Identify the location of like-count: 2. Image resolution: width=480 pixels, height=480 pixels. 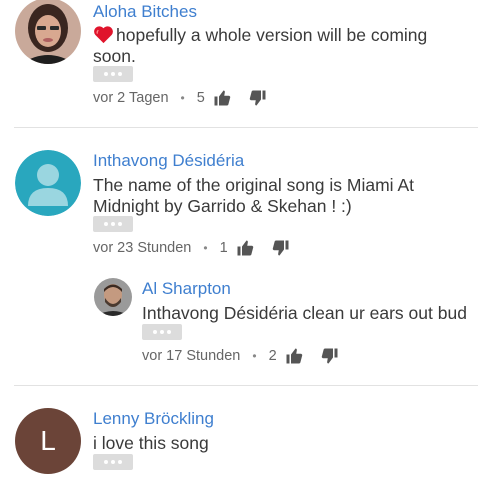
(272, 356).